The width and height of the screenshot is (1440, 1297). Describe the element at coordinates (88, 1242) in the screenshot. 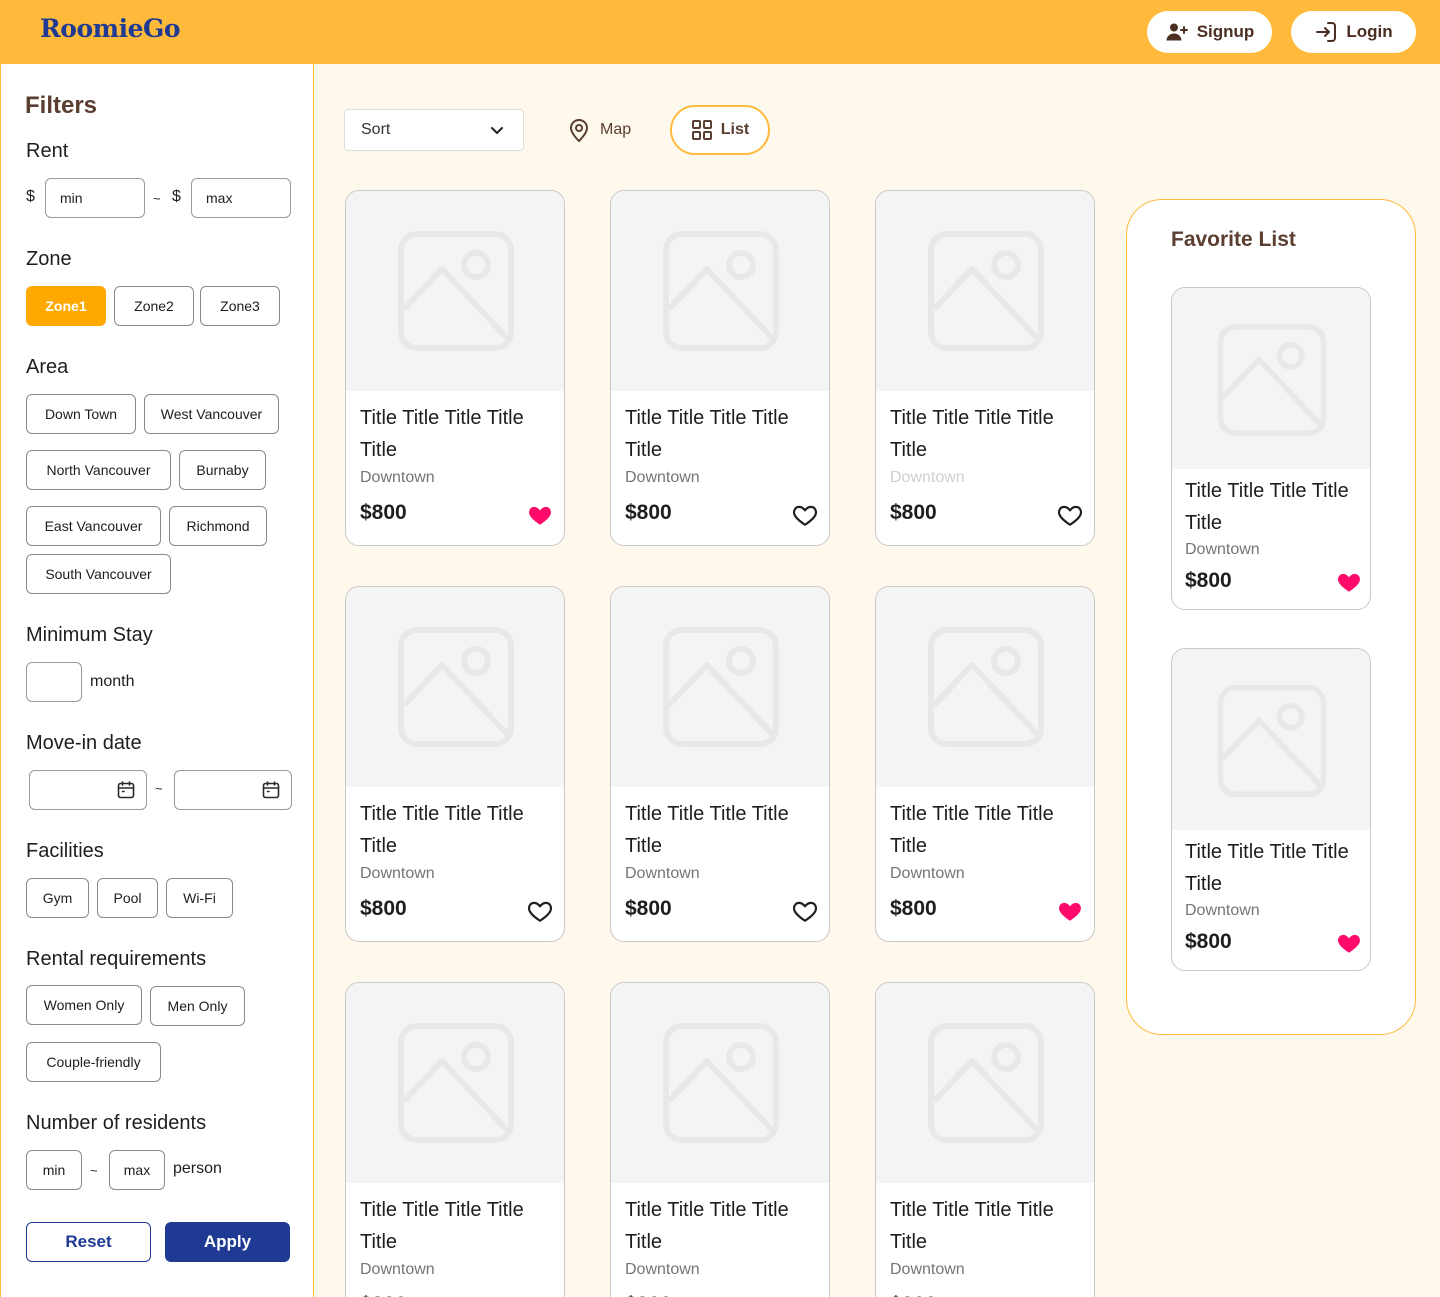

I see `reset-button: Reset` at that location.